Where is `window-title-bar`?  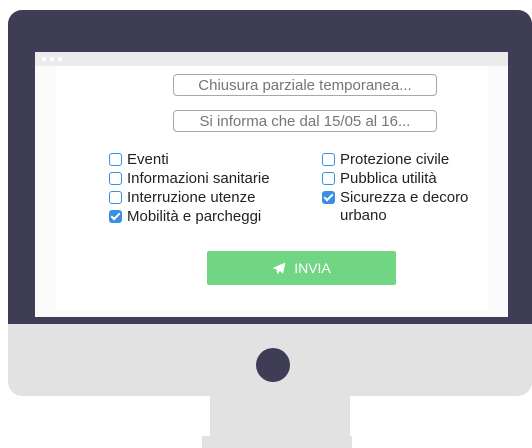 window-title-bar is located at coordinates (271, 59).